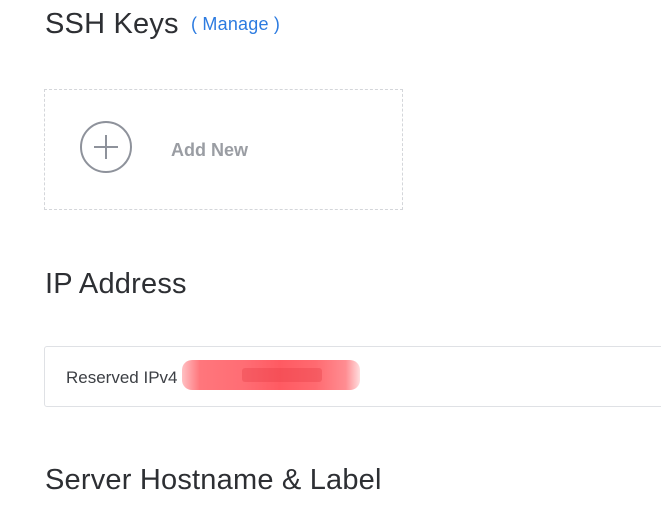 The image size is (661, 517). What do you see at coordinates (235, 24) in the screenshot?
I see `manage-ssh-keys-link: ( Manage )` at bounding box center [235, 24].